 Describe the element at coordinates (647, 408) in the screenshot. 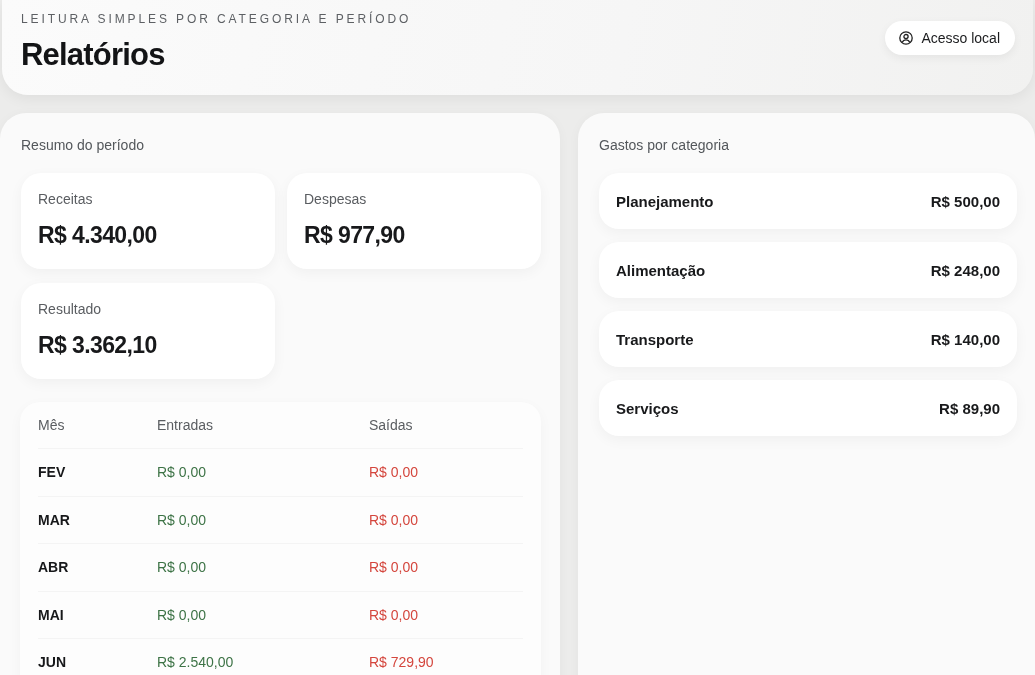

I see `category-name: Serviços` at that location.